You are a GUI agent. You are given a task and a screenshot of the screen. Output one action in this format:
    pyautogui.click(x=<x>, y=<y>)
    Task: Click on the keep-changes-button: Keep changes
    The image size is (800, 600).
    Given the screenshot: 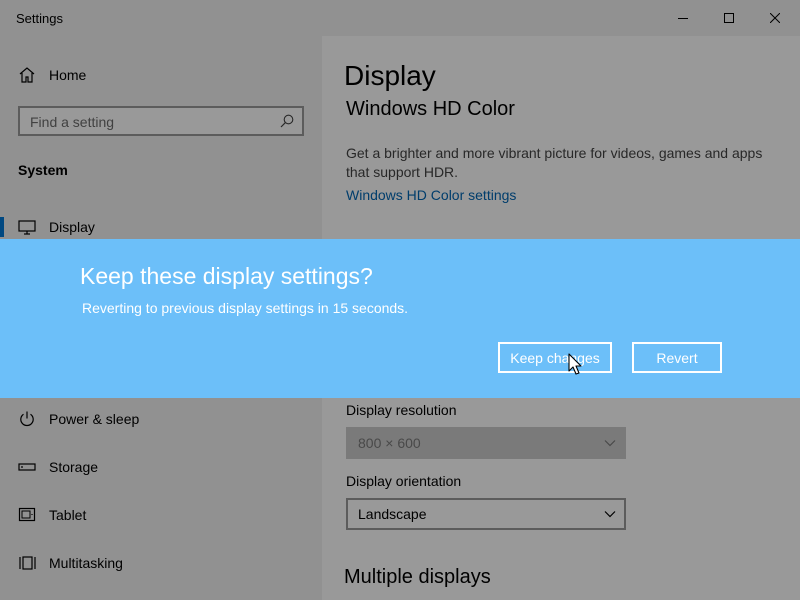 What is the action you would take?
    pyautogui.click(x=555, y=357)
    